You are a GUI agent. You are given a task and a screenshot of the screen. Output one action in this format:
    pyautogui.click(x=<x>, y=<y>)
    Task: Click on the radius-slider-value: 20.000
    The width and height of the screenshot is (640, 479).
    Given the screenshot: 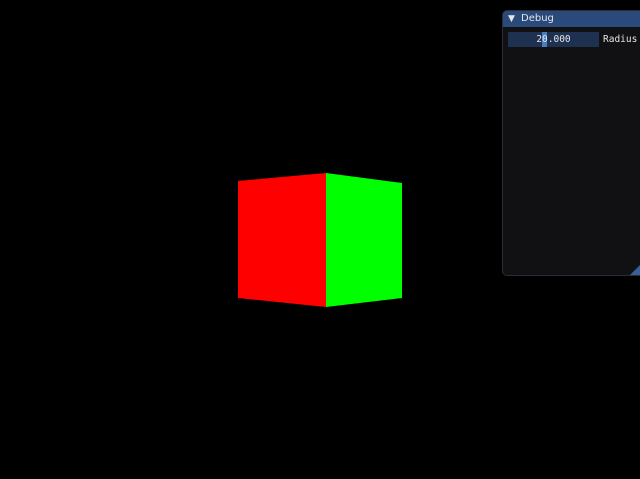 What is the action you would take?
    pyautogui.click(x=553, y=39)
    